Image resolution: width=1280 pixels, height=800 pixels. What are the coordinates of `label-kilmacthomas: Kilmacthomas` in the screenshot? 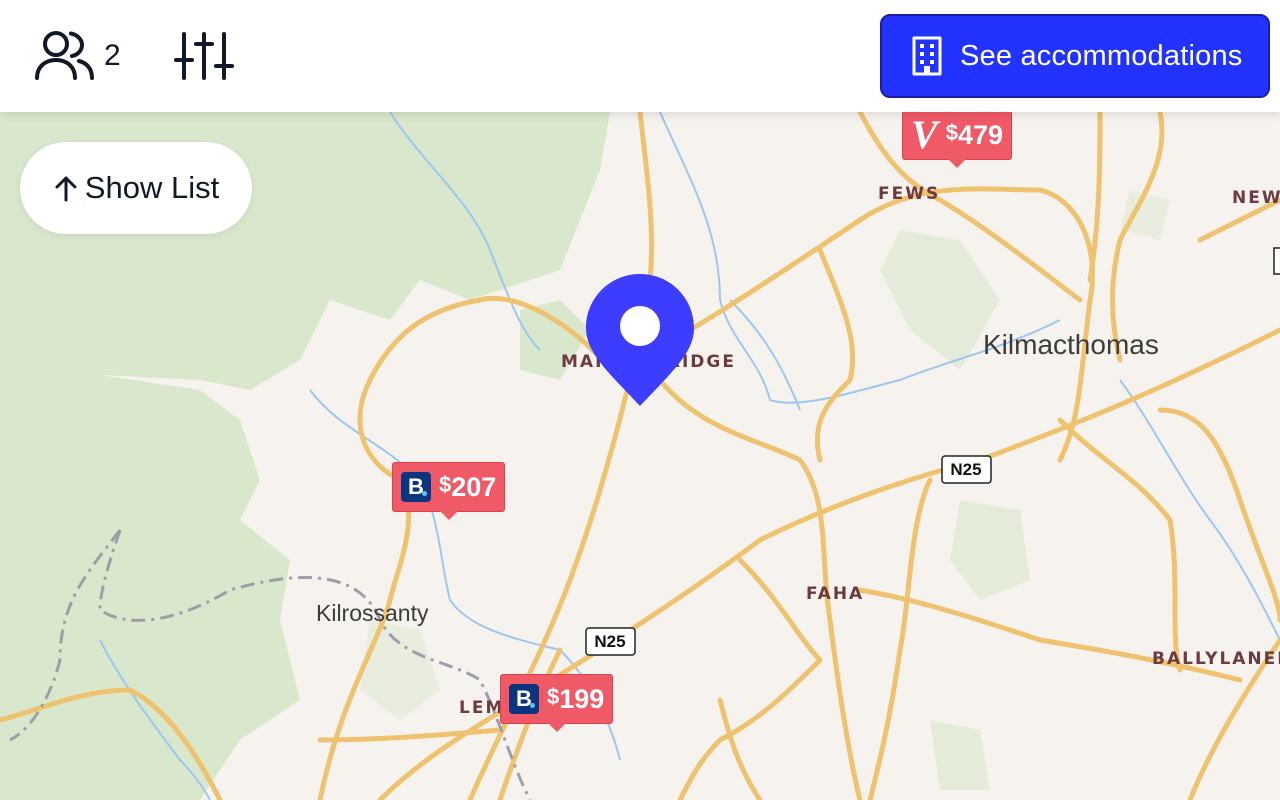 It's located at (1071, 344).